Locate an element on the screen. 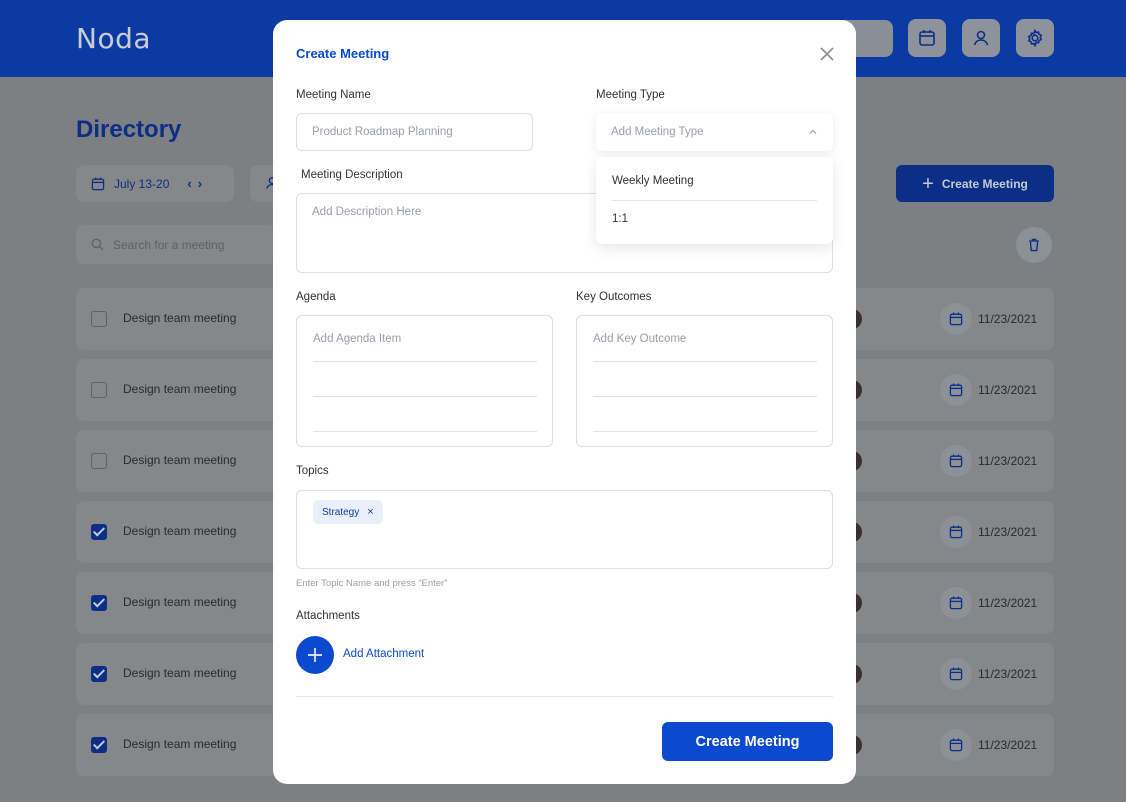 The height and width of the screenshot is (802, 1126). date-range-filter: July 13-20 ‹ › is located at coordinates (155, 183).